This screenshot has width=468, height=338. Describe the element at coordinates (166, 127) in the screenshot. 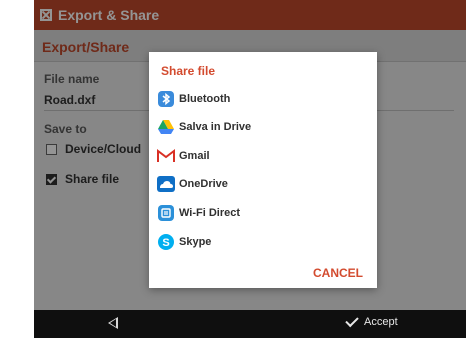

I see `google-drive-icon` at that location.